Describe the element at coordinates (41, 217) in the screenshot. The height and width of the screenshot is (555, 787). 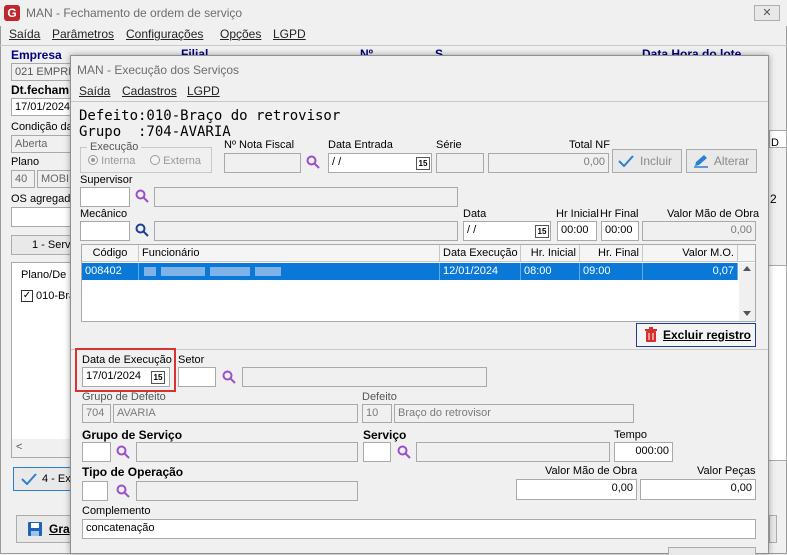
I see `os-agregada-field` at that location.